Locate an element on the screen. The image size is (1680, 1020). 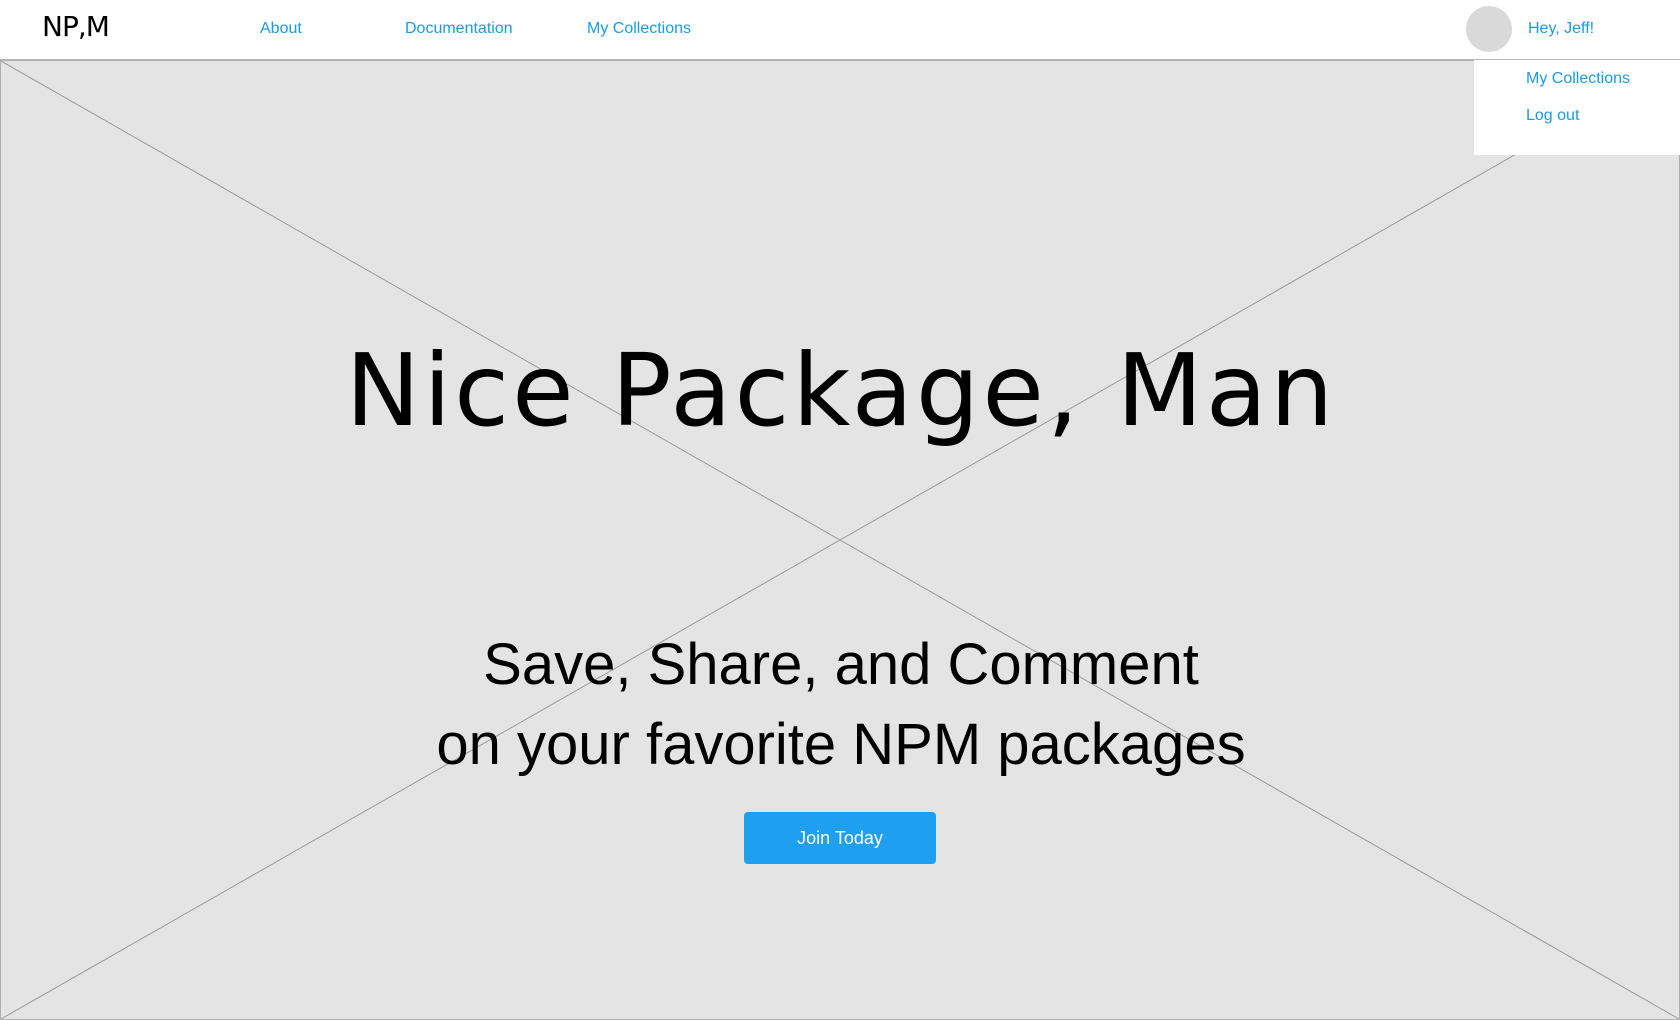
nav-link-documentation: Documentation is located at coordinates (459, 29).